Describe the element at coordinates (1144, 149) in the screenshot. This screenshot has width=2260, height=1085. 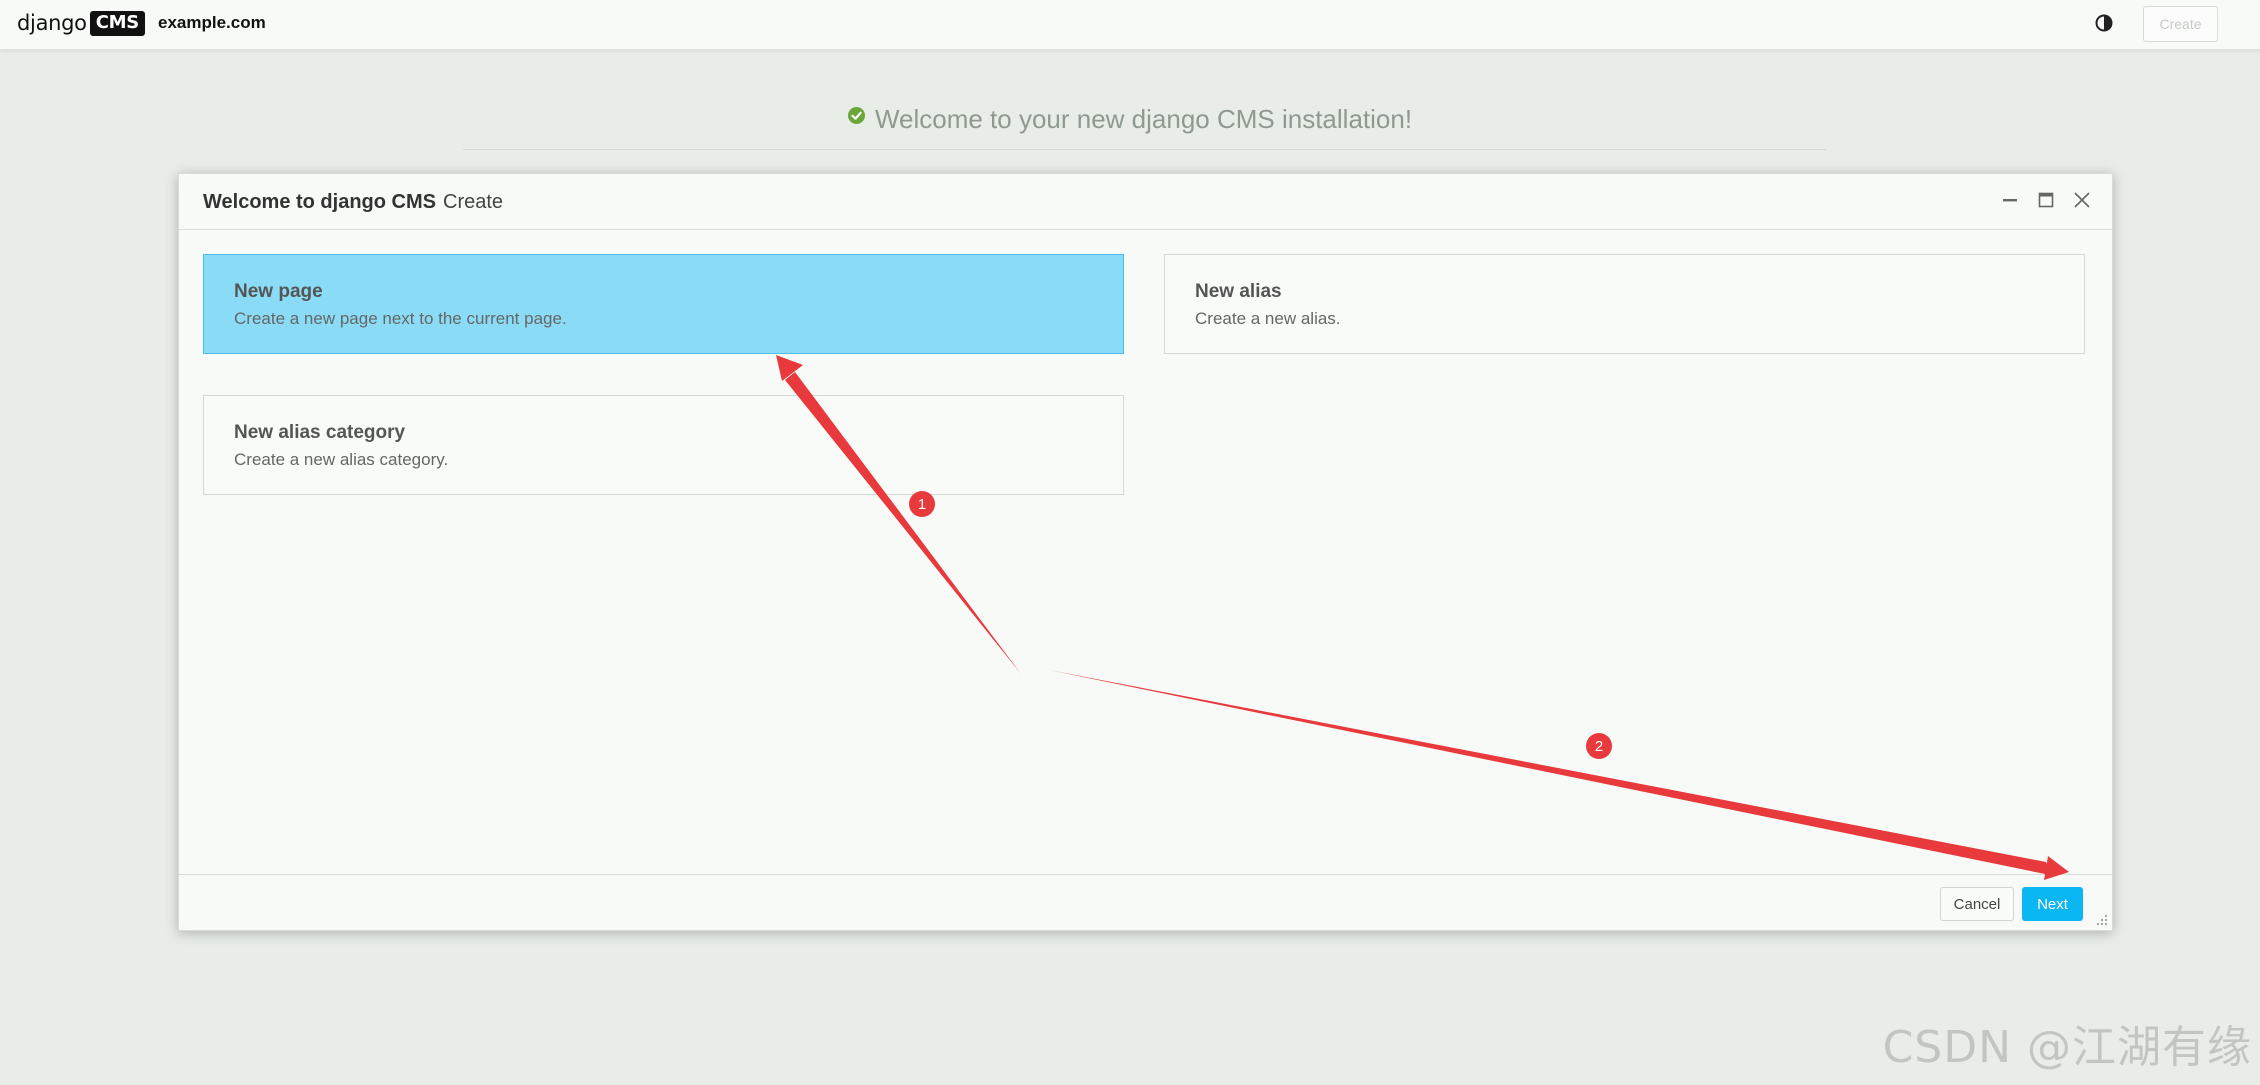
I see `welcome-divider` at that location.